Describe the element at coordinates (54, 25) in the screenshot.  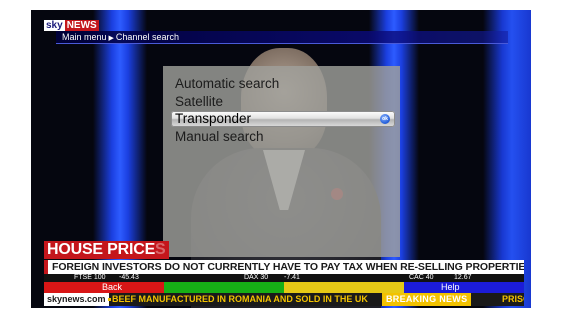
I see `logo-sky: sky` at that location.